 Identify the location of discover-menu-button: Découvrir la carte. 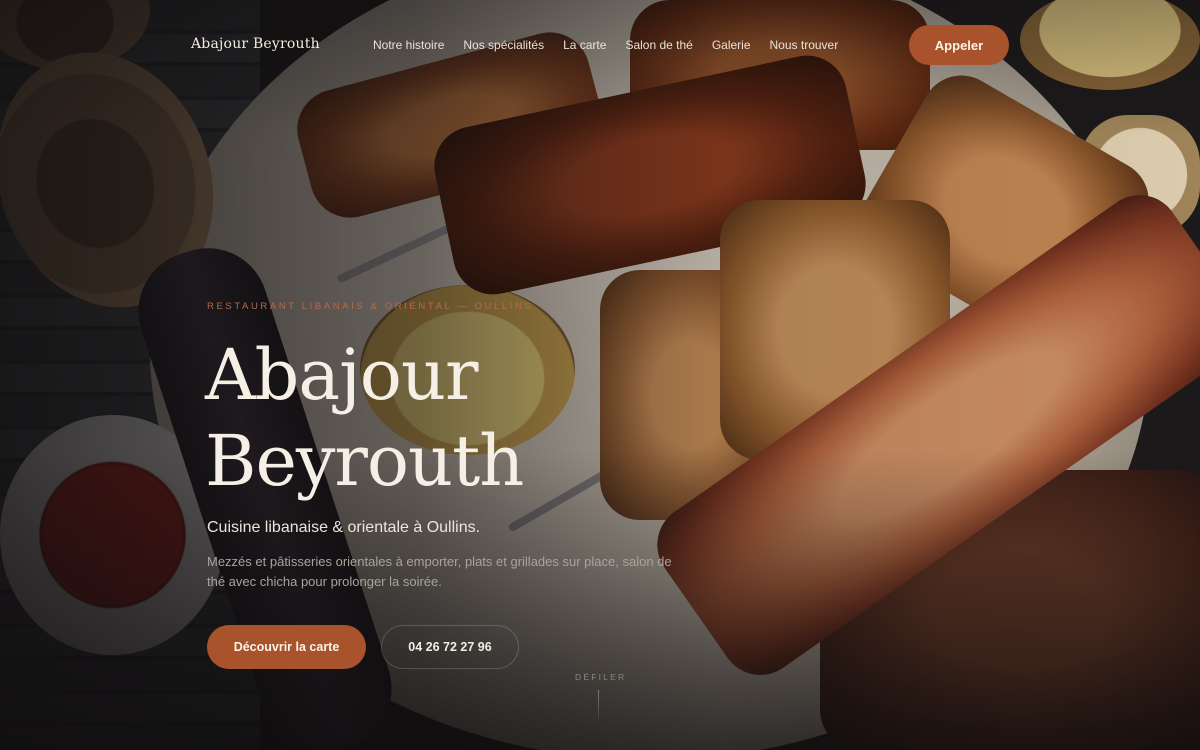
(286, 647).